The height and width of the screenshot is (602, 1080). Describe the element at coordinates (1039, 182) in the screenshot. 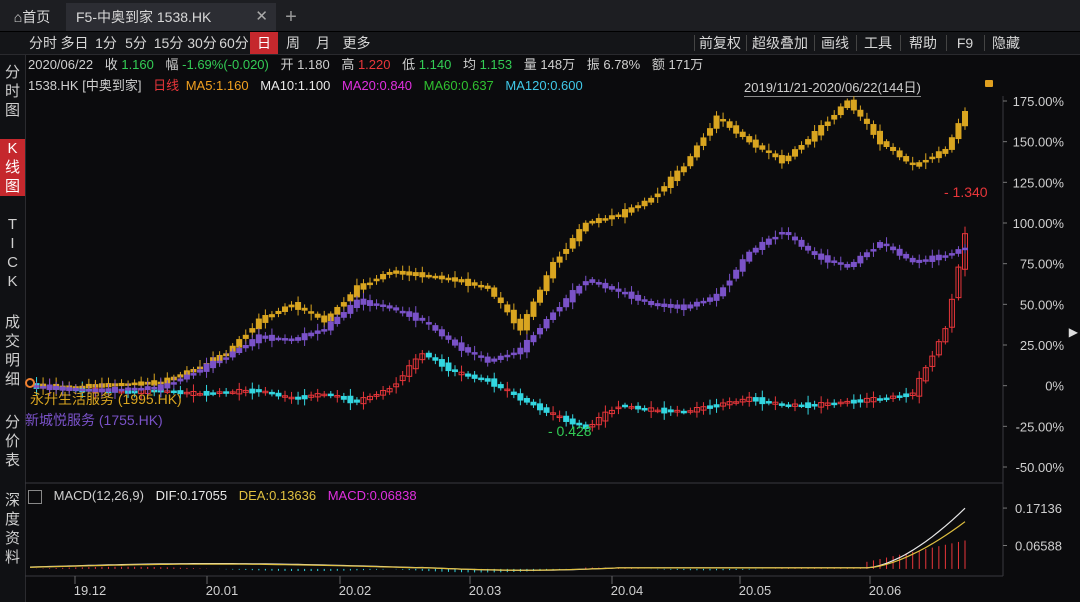

I see `y-tick-label: 125.00%` at that location.